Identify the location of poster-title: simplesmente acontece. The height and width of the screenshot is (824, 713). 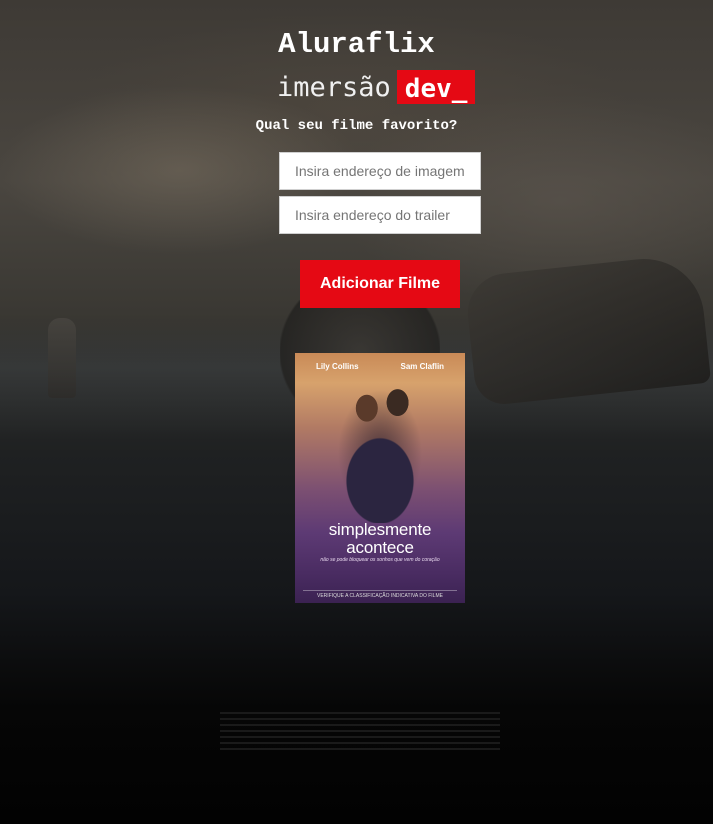
(380, 538).